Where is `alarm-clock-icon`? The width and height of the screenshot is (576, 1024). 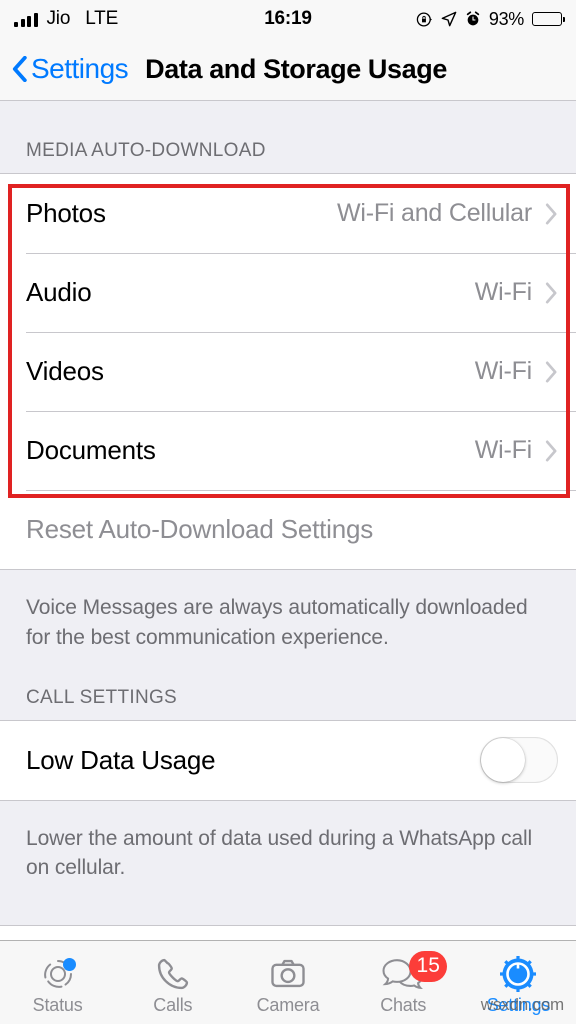 alarm-clock-icon is located at coordinates (473, 18).